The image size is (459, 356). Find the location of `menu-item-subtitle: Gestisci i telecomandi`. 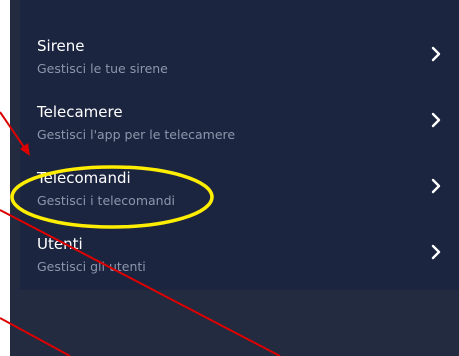

menu-item-subtitle: Gestisci i telecomandi is located at coordinates (106, 200).